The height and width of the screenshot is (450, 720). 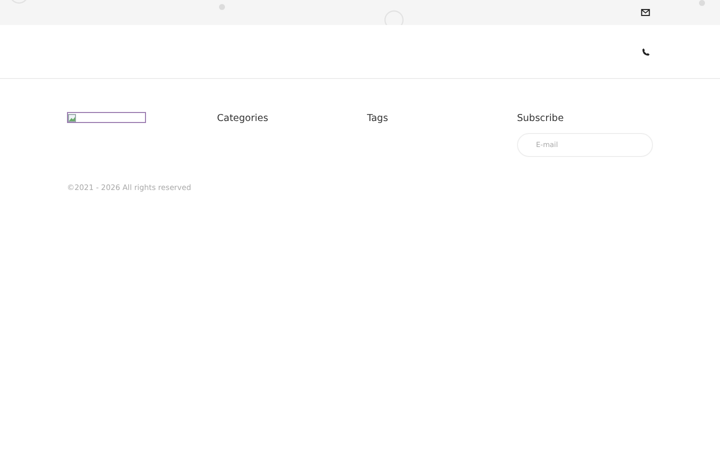 I want to click on mail-icon, so click(x=645, y=12).